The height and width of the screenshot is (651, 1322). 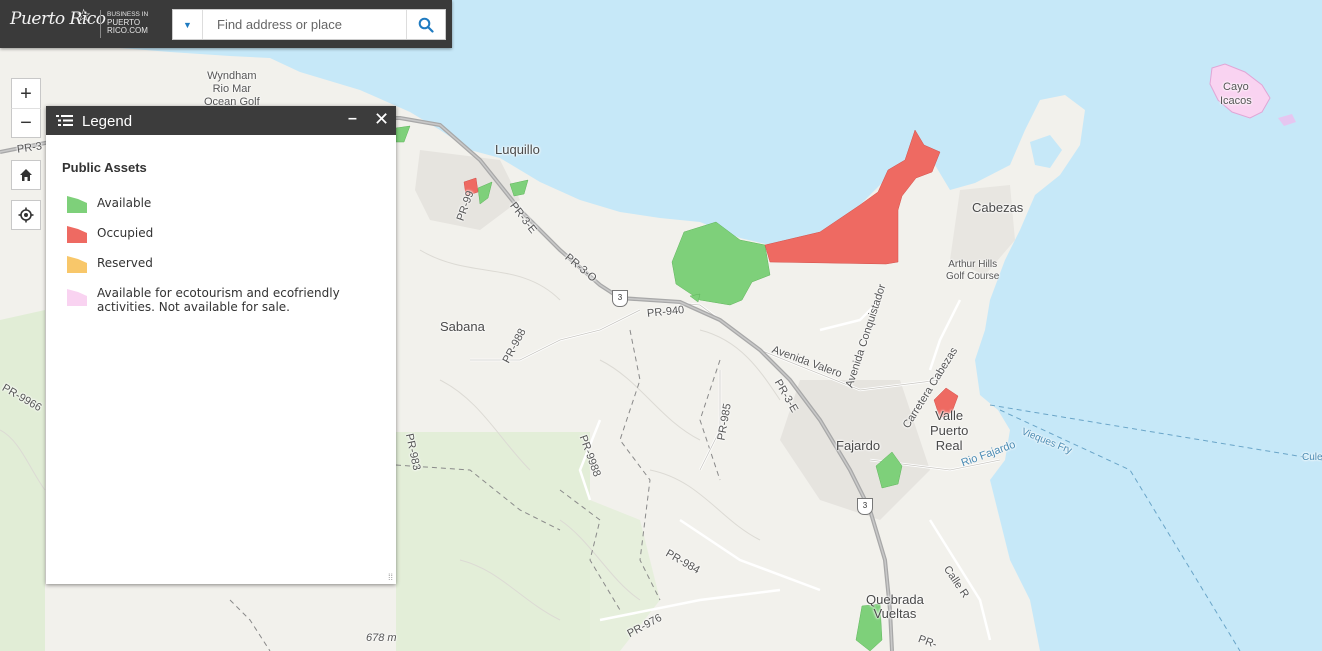 I want to click on search-input, so click(x=305, y=24).